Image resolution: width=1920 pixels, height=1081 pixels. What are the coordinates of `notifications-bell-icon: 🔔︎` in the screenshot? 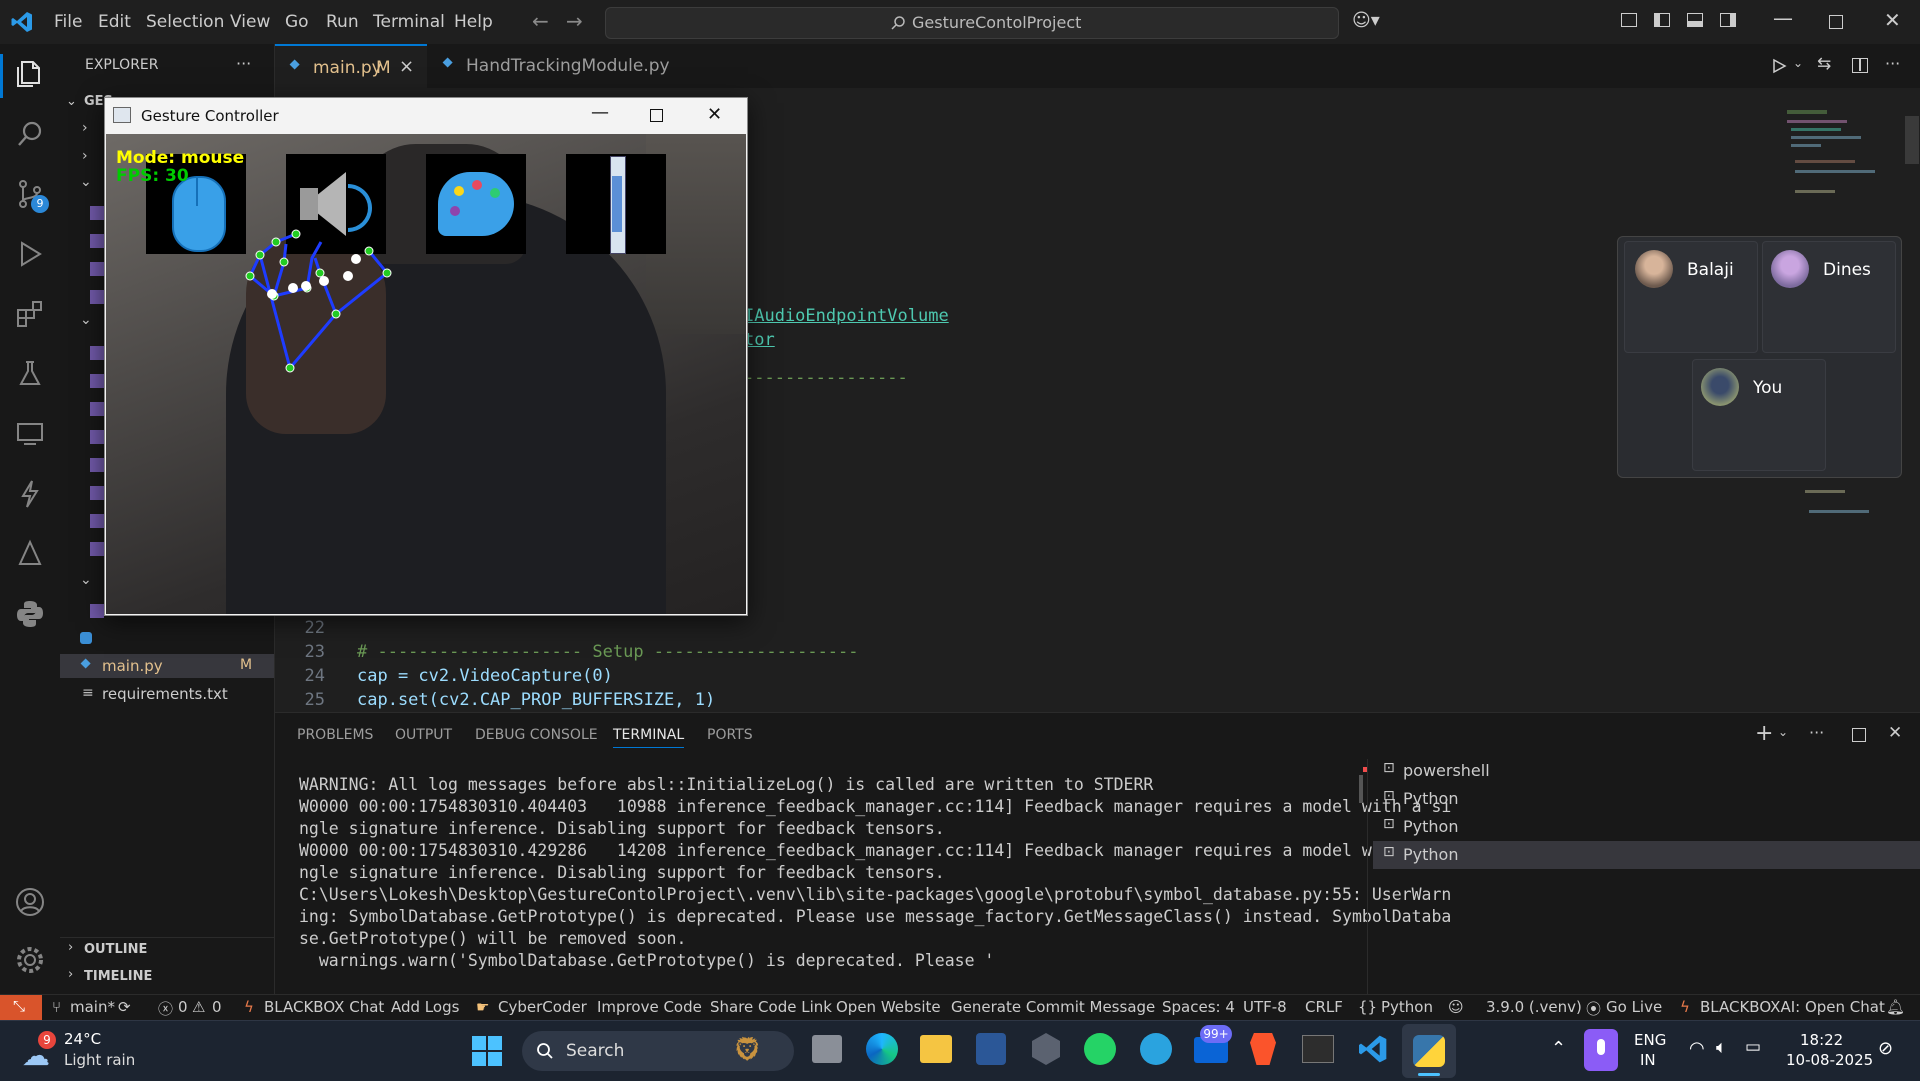 It's located at (1895, 1007).